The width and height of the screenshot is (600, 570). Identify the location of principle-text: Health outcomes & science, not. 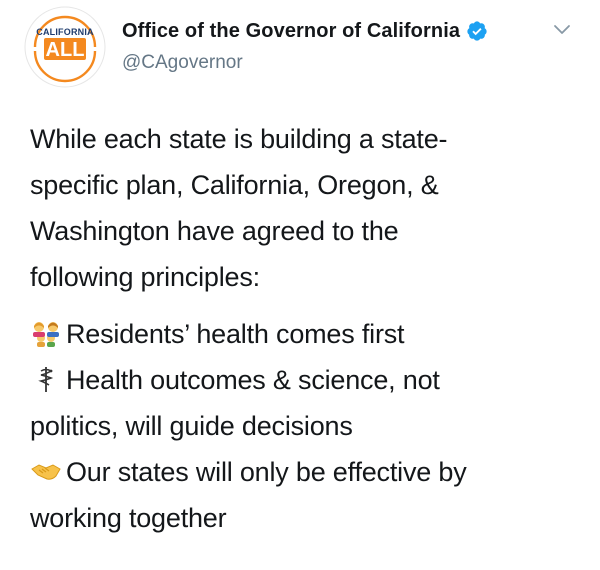
(253, 380).